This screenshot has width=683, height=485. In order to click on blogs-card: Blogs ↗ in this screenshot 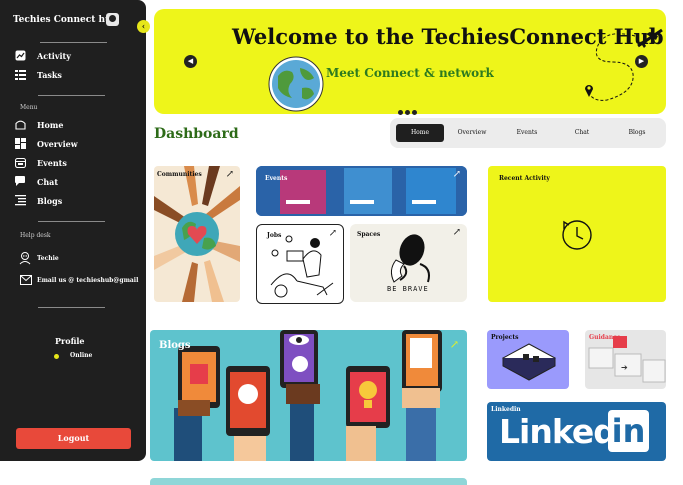, I will do `click(308, 395)`.